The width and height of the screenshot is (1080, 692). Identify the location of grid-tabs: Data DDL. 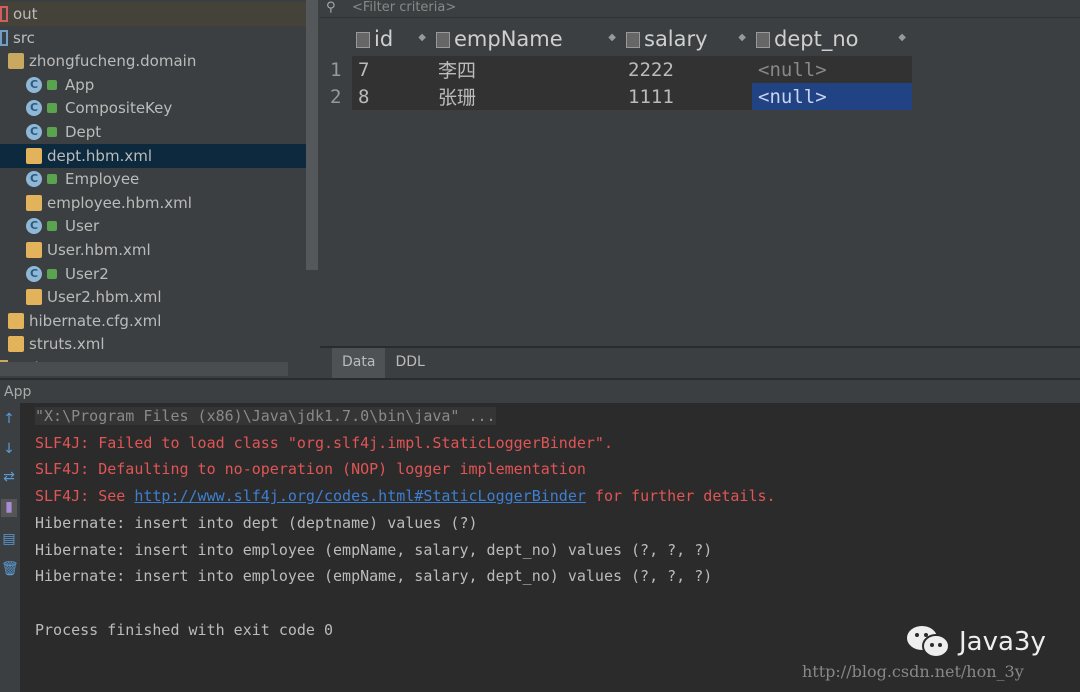
(700, 362).